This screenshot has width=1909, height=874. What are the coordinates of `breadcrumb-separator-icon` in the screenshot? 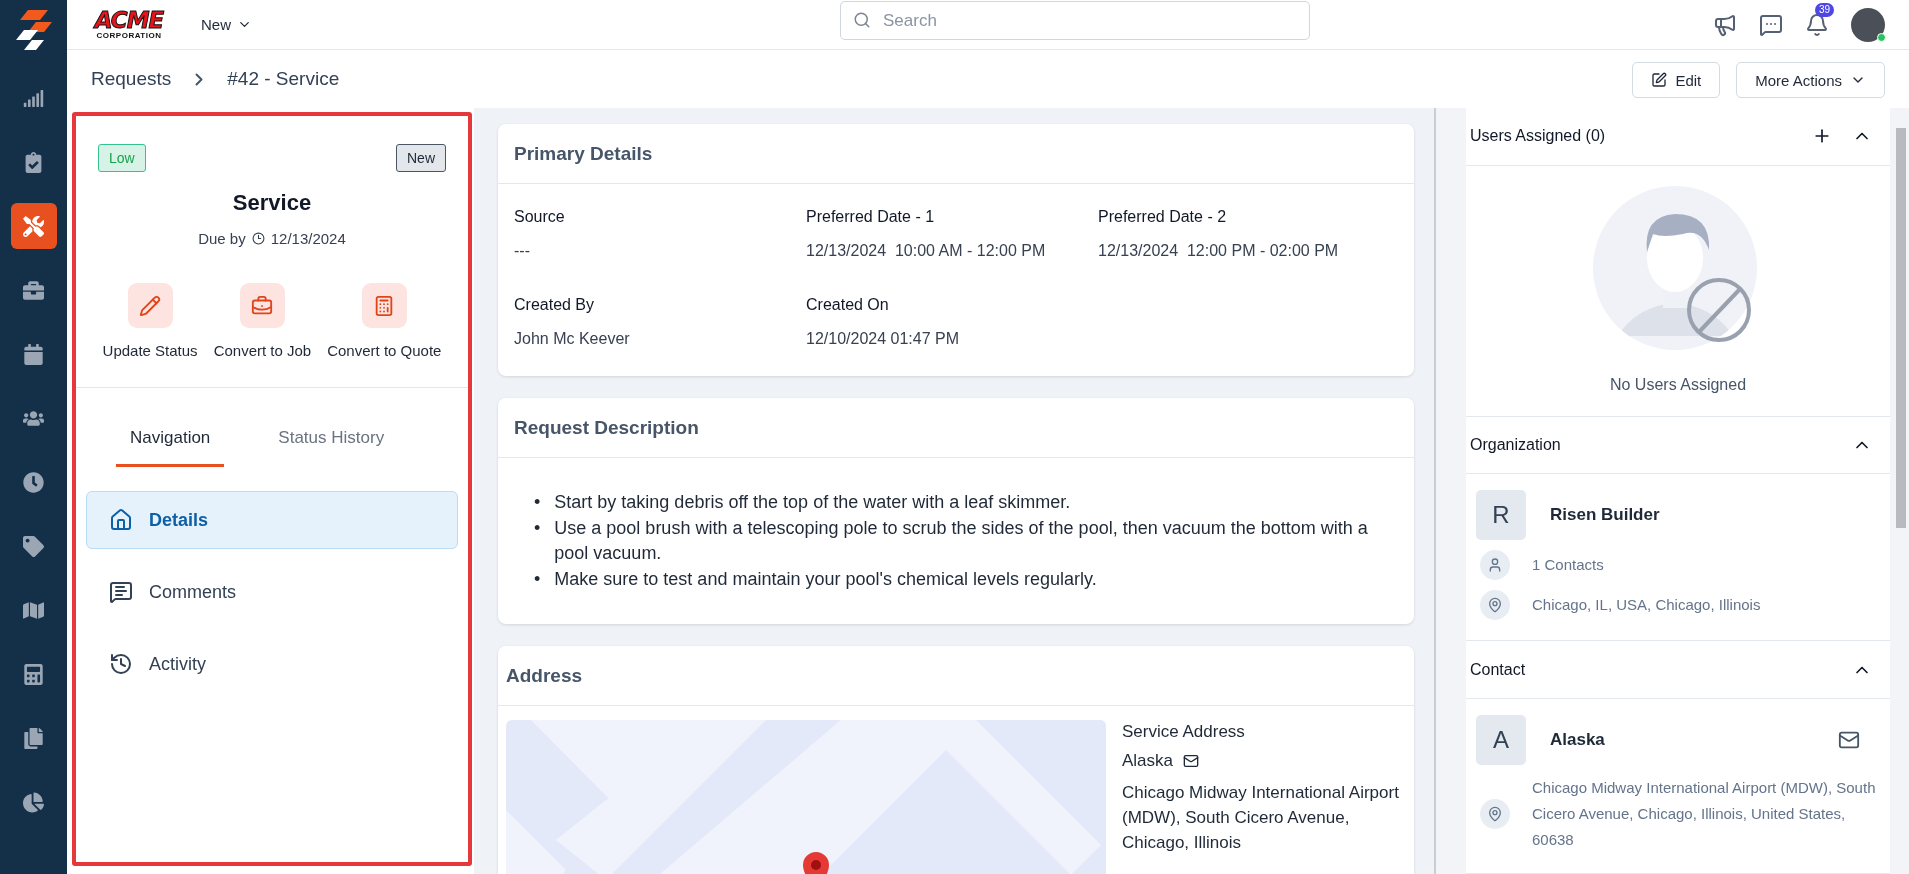 It's located at (199, 79).